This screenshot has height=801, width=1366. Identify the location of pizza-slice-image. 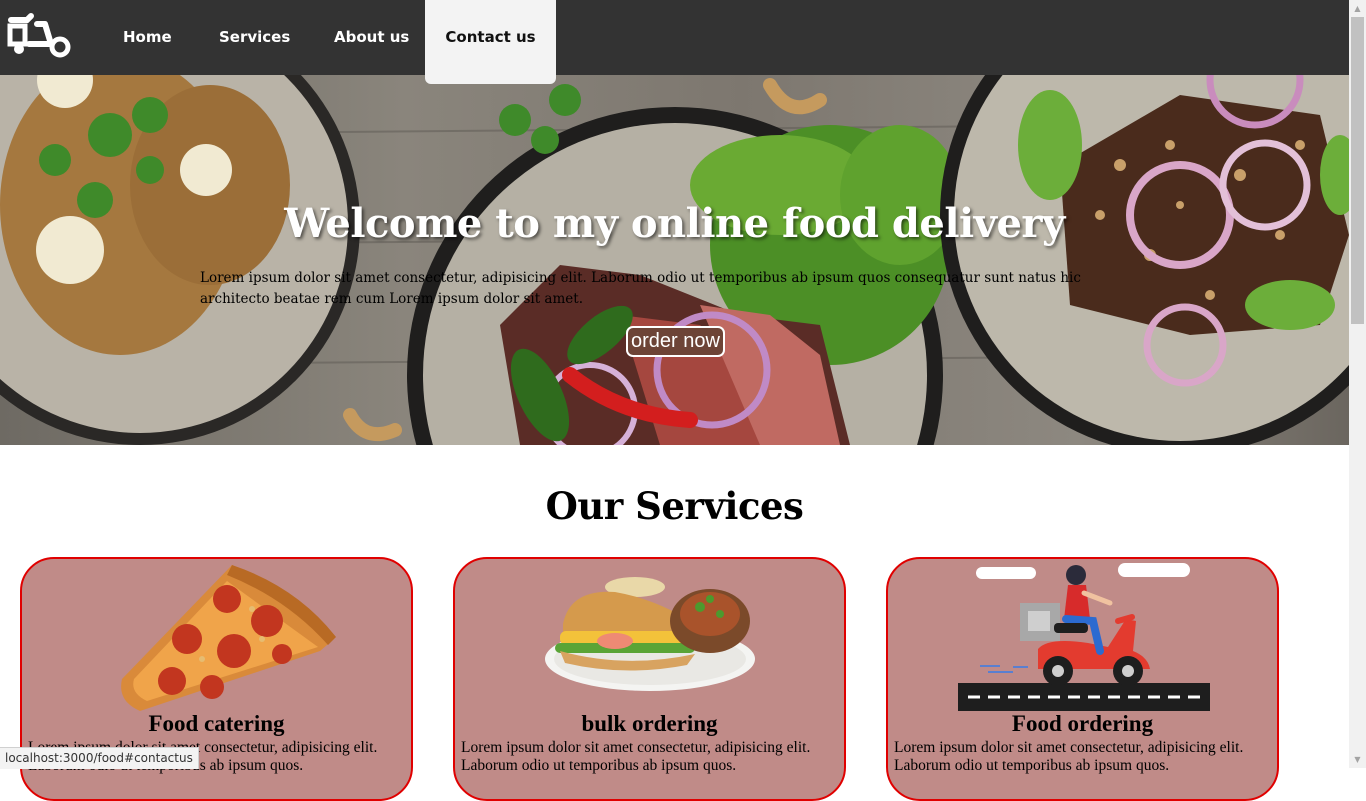
(228, 638).